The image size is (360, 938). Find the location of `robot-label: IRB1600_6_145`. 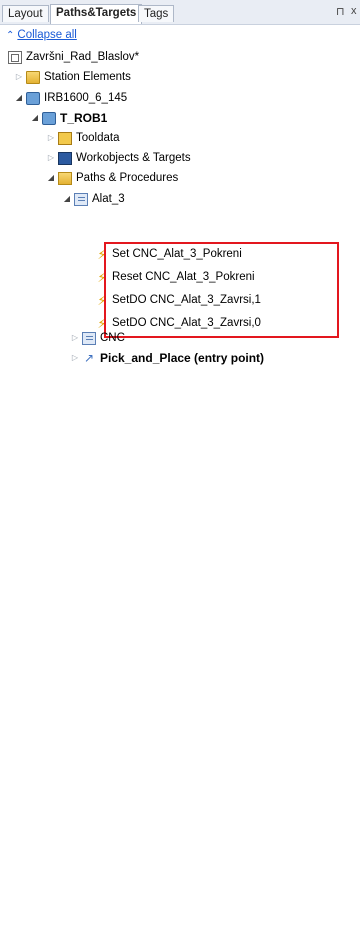

robot-label: IRB1600_6_145 is located at coordinates (86, 98).